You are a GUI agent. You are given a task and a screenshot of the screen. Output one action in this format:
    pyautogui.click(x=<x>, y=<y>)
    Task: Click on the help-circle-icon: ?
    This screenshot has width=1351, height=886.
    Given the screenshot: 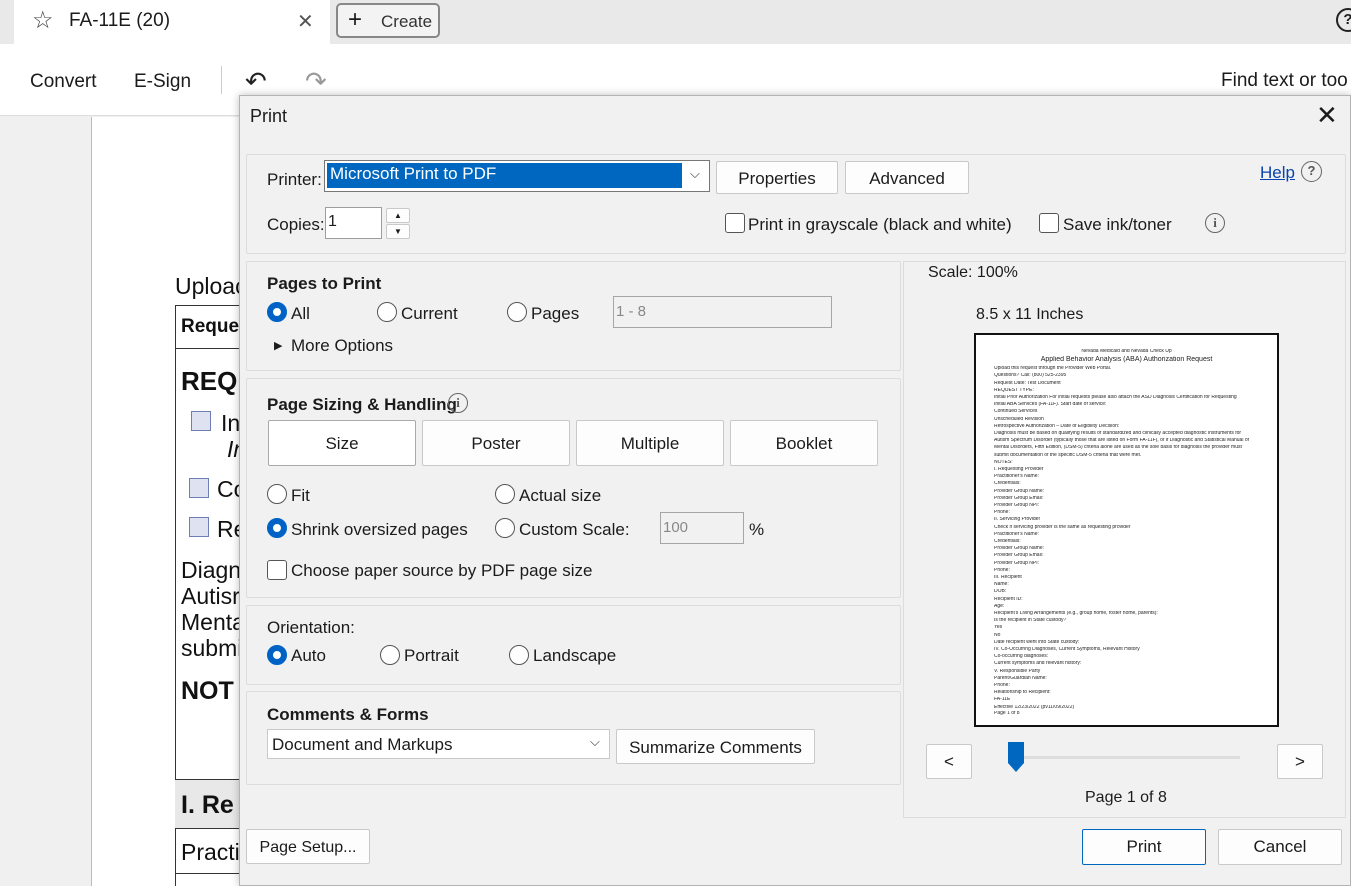 What is the action you would take?
    pyautogui.click(x=1311, y=171)
    